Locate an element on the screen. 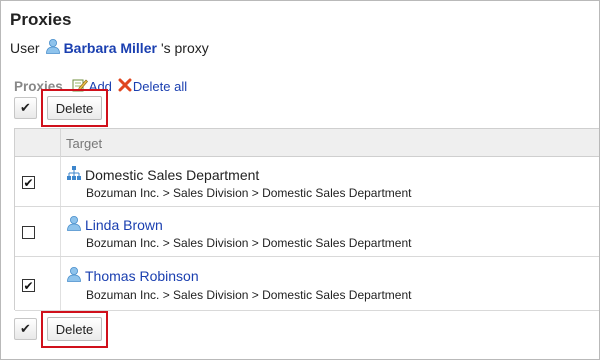 This screenshot has height=360, width=600. page-subtitle: User Barbara Miller 's proxy is located at coordinates (109, 47).